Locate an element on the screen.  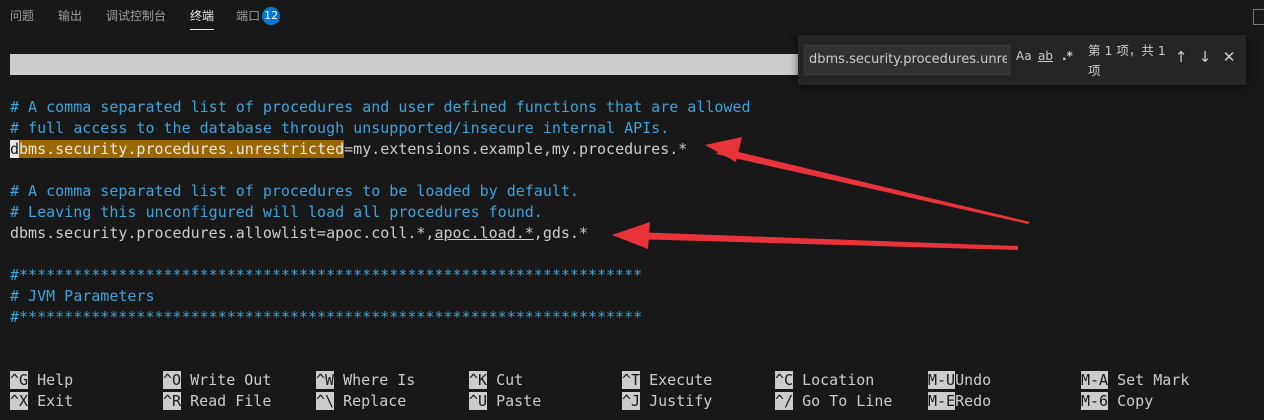
annotation-arrow-1-head is located at coordinates (723, 149).